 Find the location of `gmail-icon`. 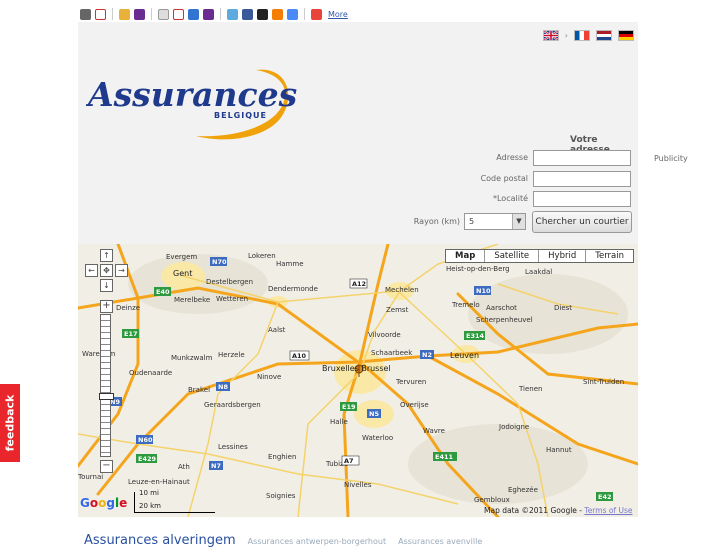

gmail-icon is located at coordinates (178, 14).